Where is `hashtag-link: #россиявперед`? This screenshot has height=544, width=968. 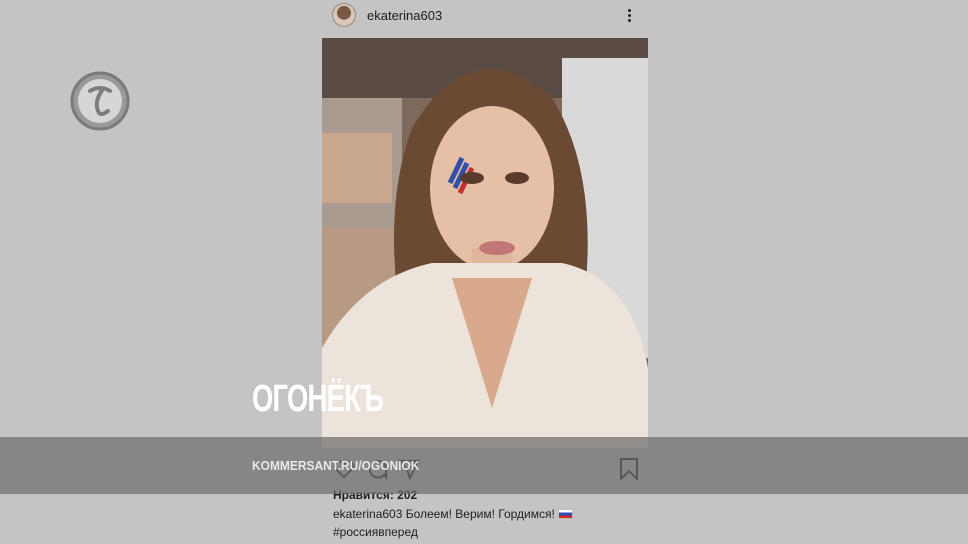
hashtag-link: #россиявперед is located at coordinates (375, 532).